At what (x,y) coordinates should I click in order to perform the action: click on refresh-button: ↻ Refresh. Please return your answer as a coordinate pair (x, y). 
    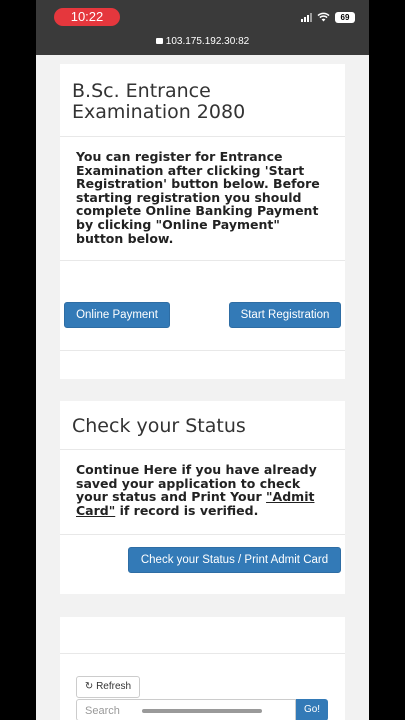
    Looking at the image, I should click on (108, 687).